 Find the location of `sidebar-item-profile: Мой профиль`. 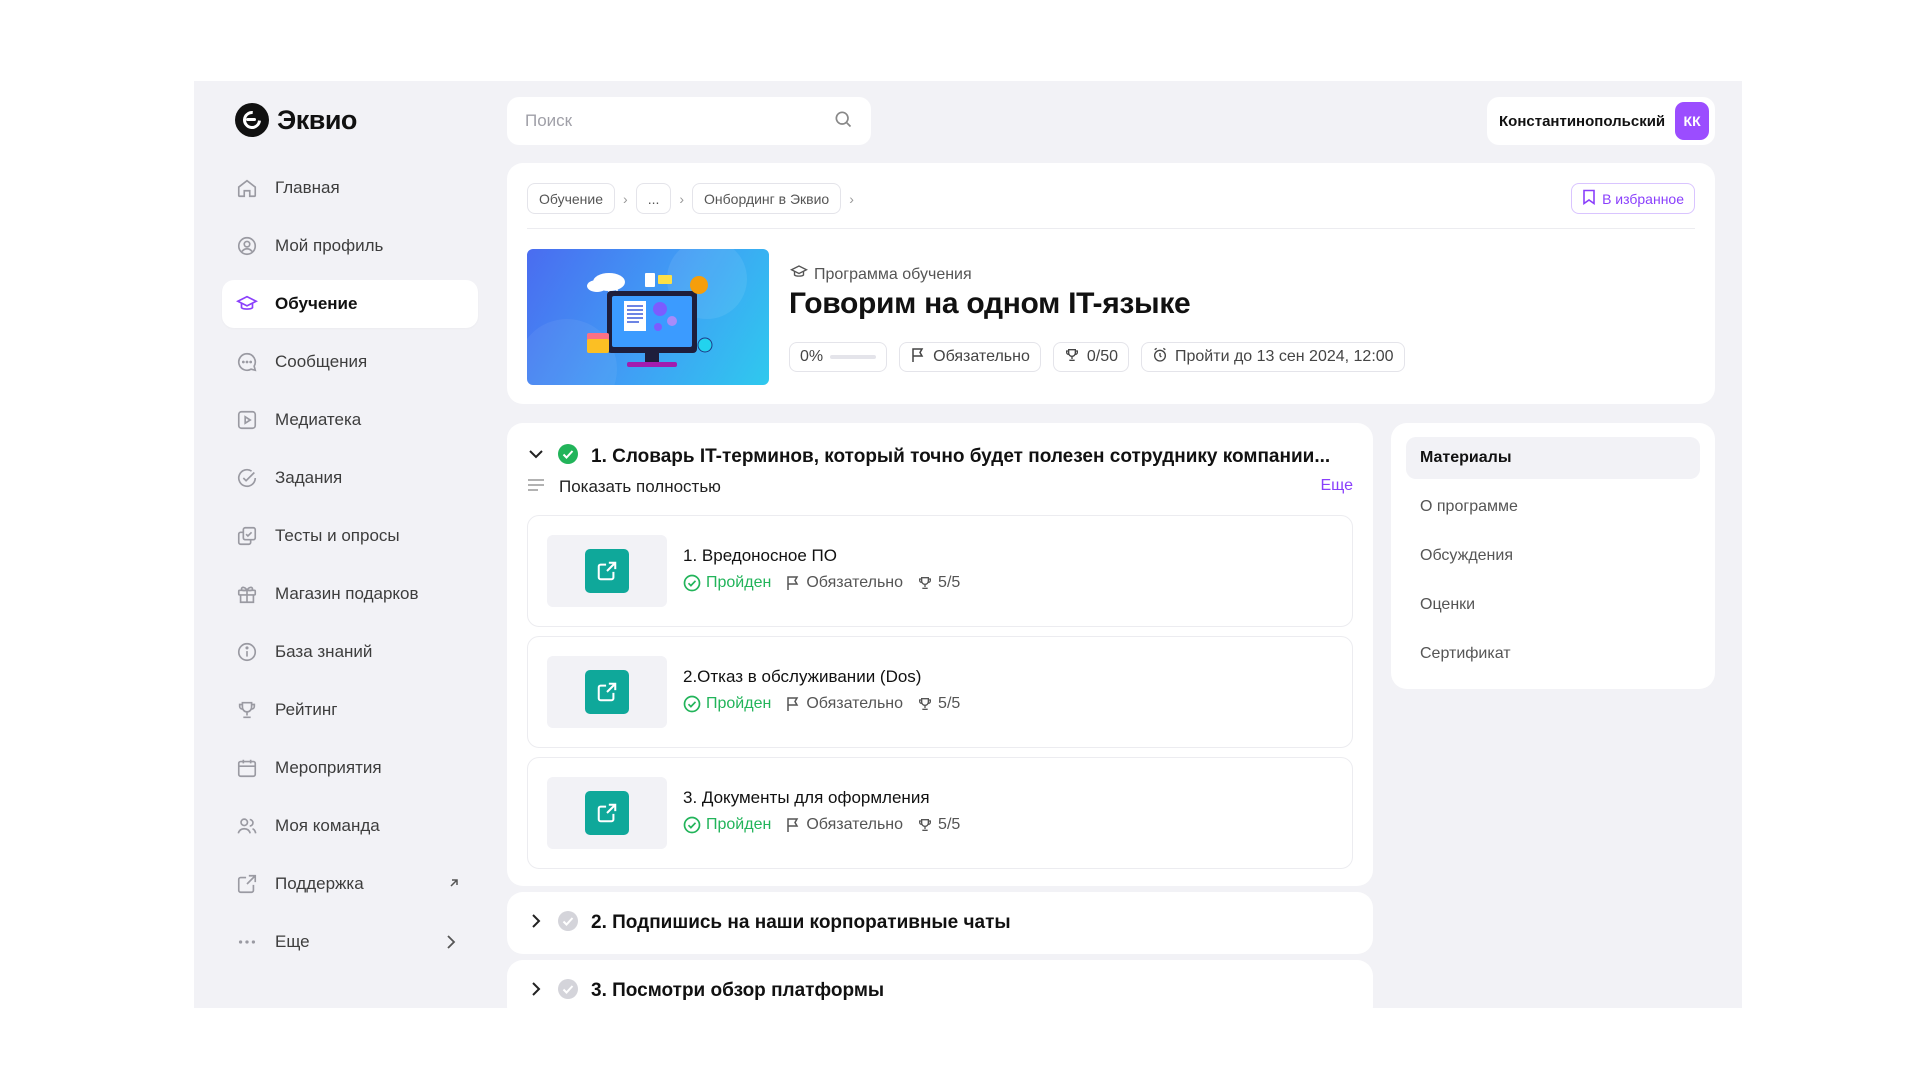

sidebar-item-profile: Мой профиль is located at coordinates (350, 246).